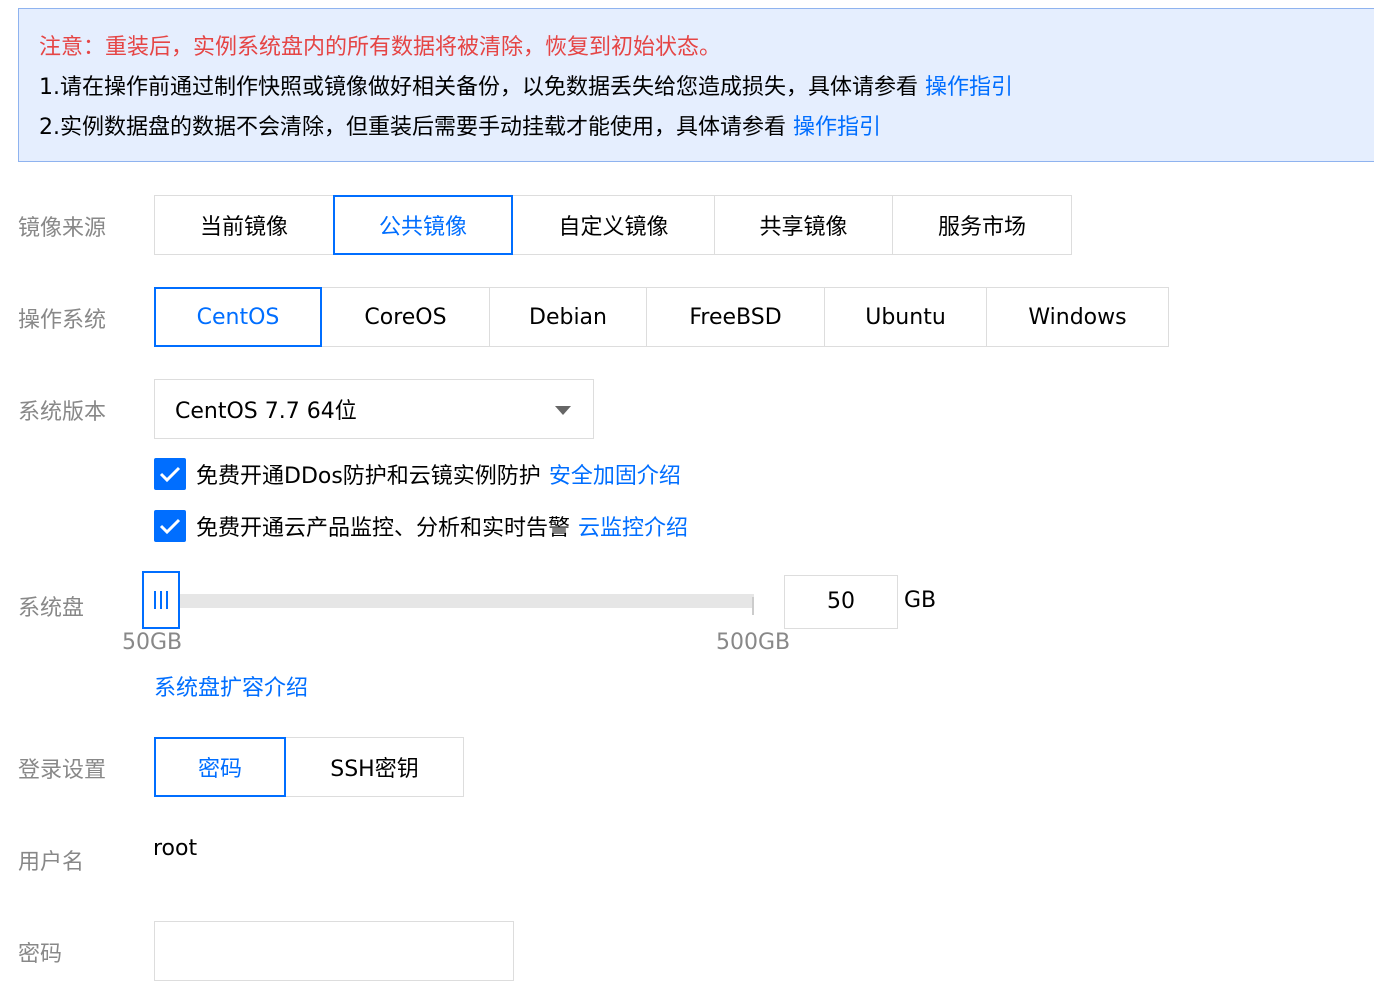 This screenshot has width=1374, height=1002. What do you see at coordinates (905, 317) in the screenshot?
I see `os-ubuntu: Ubuntu` at bounding box center [905, 317].